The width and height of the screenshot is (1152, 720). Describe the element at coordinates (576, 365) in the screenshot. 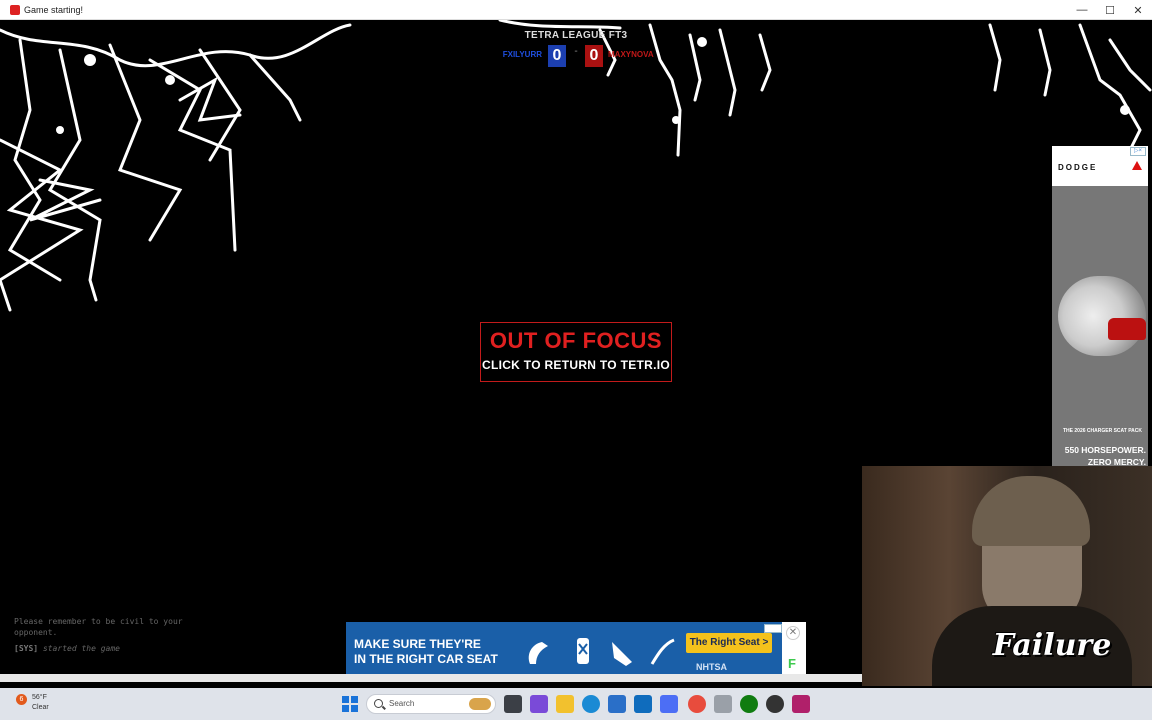

I see `return-to-game-prompt: CLICK TO RETURN TO TETR.IO` at that location.